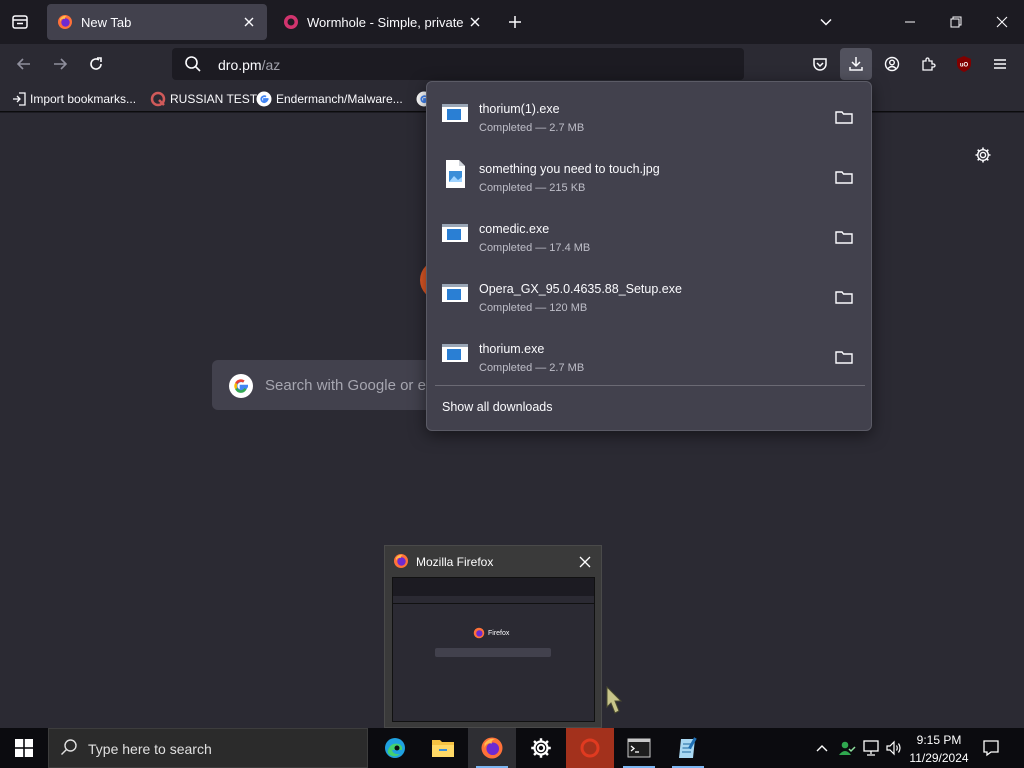  I want to click on download-filename: thorium(1).exe, so click(519, 109).